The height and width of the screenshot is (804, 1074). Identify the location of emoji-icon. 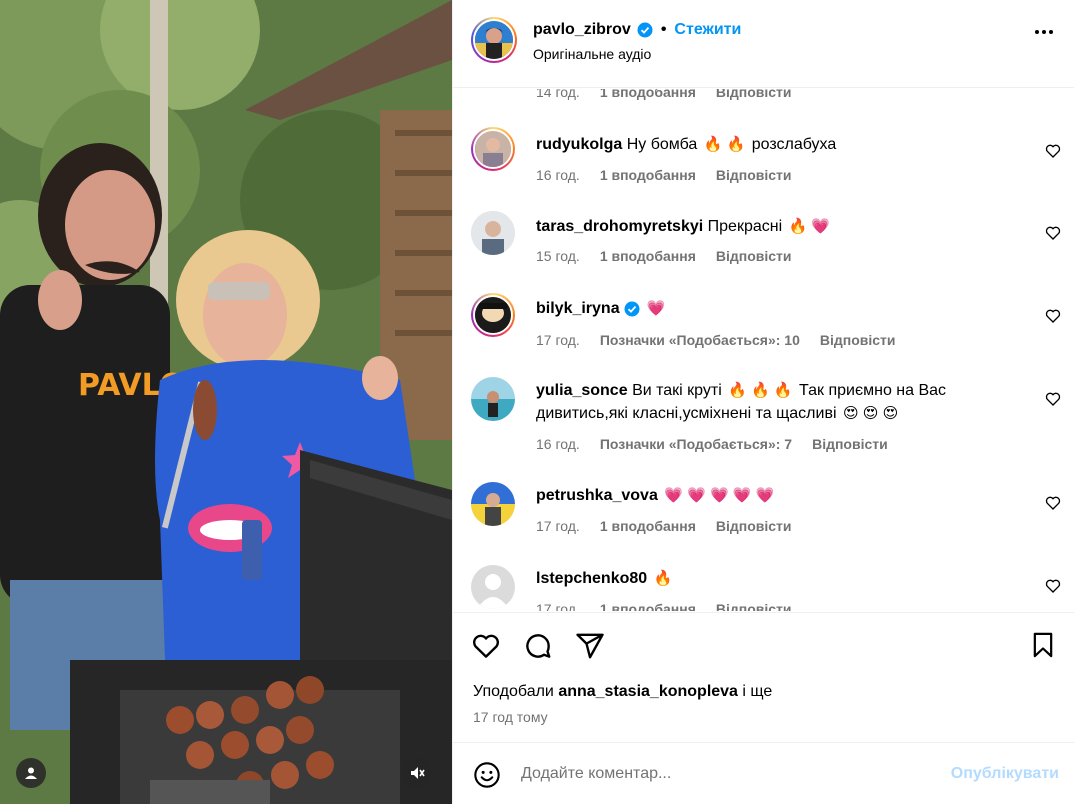
(487, 775).